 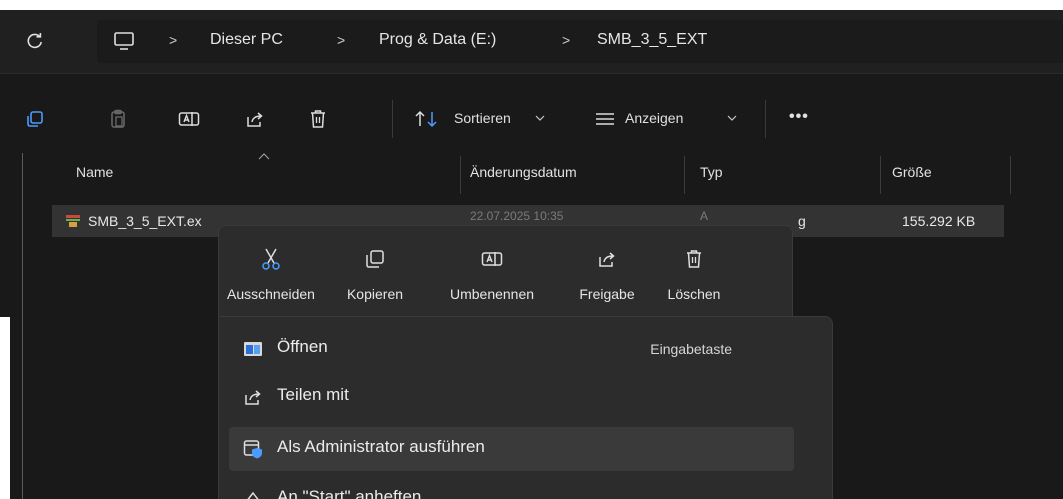 What do you see at coordinates (271, 294) in the screenshot?
I see `cut-label: Ausschneiden` at bounding box center [271, 294].